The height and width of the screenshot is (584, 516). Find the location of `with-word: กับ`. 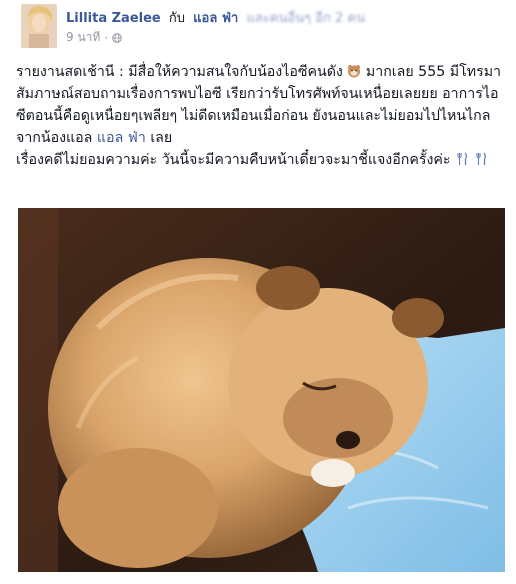

with-word: กับ is located at coordinates (176, 18).